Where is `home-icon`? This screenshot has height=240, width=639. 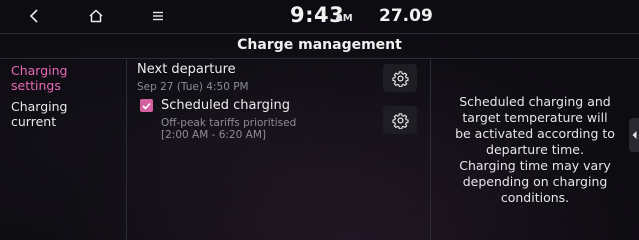 home-icon is located at coordinates (96, 16).